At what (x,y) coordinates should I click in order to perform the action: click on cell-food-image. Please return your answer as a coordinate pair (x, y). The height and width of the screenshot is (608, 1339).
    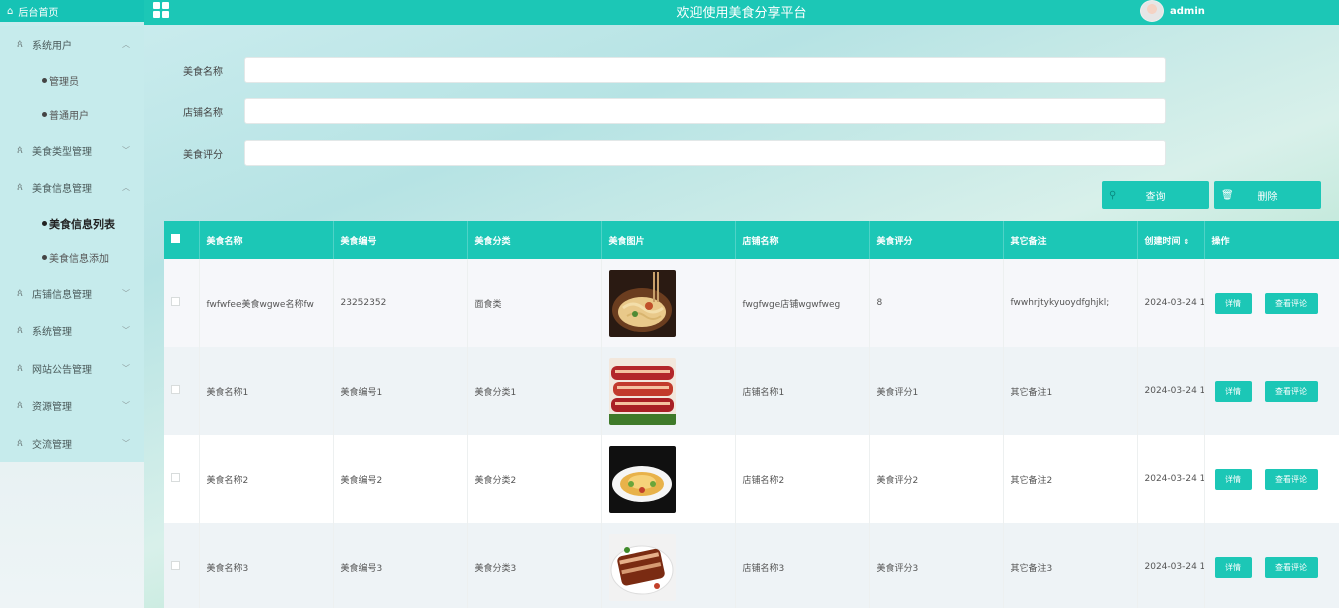
    Looking at the image, I should click on (668, 391).